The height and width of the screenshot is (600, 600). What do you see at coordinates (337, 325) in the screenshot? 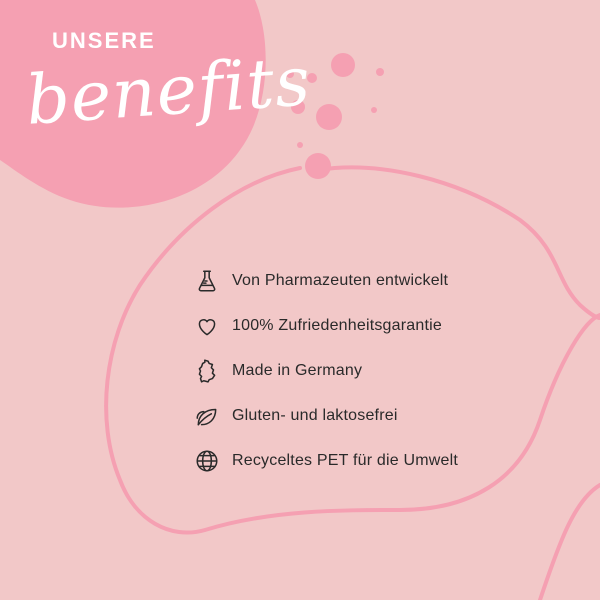
I see `benefit-label: 100% Zufriedenheitsgarantie` at bounding box center [337, 325].